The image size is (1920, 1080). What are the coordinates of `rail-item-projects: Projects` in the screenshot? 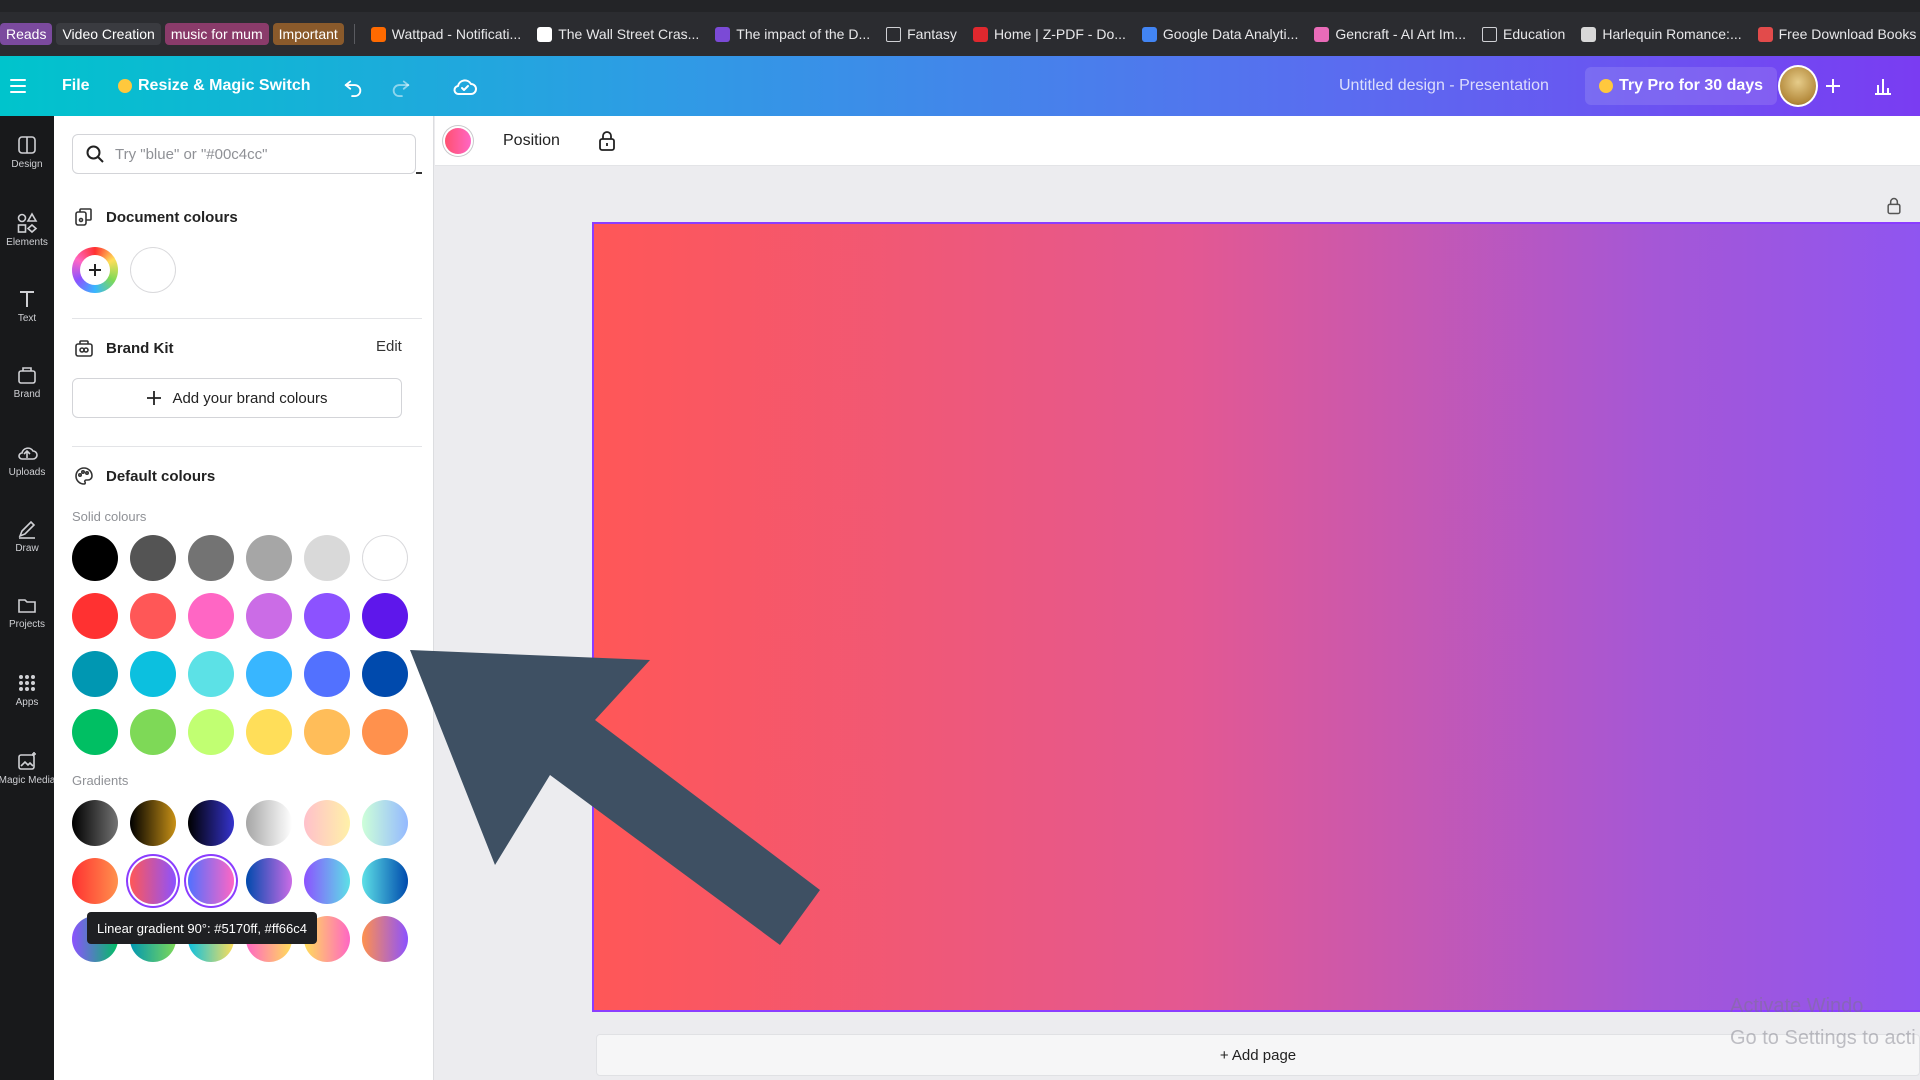 It's located at (27, 612).